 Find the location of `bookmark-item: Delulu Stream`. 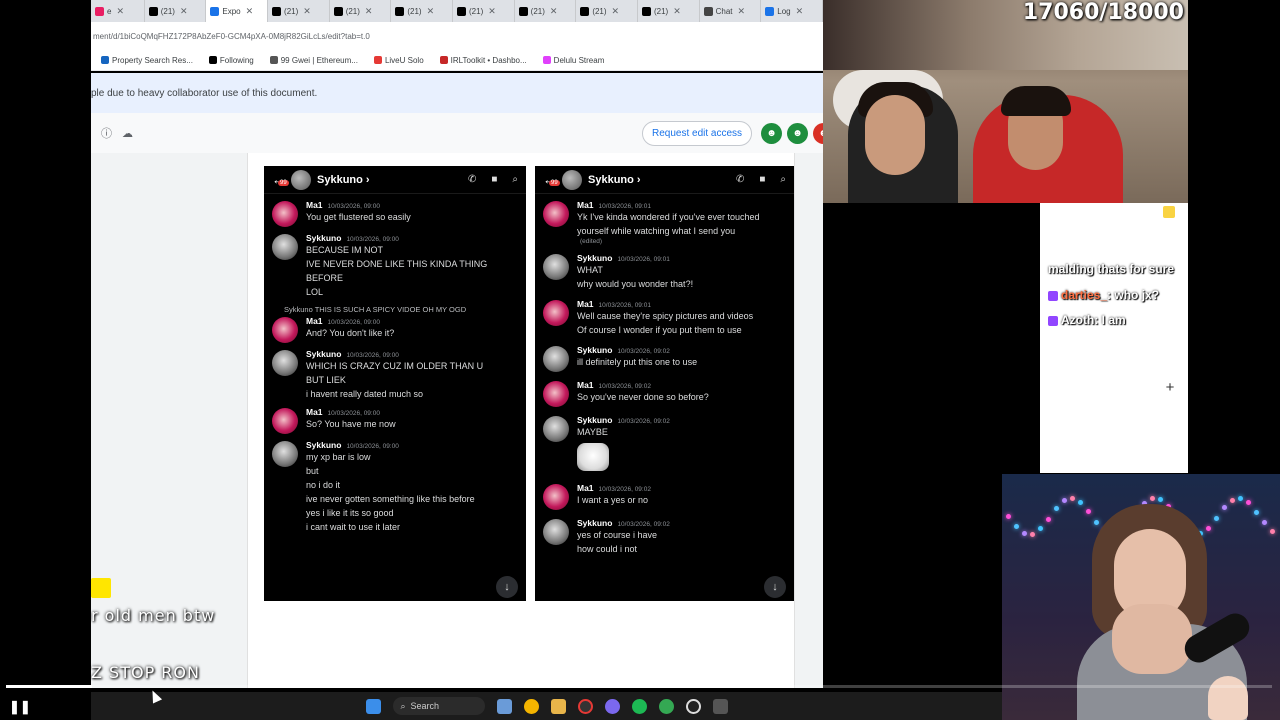

bookmark-item: Delulu Stream is located at coordinates (573, 60).